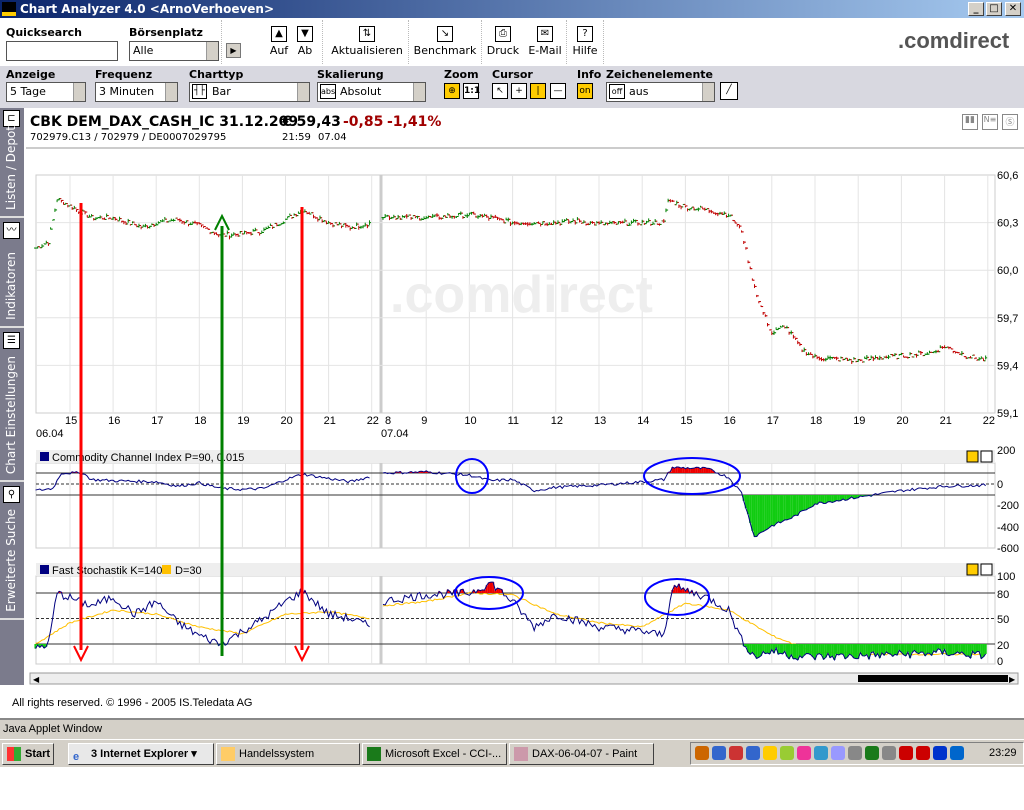 The width and height of the screenshot is (1024, 810). I want to click on date-label: 06.04, so click(50, 434).